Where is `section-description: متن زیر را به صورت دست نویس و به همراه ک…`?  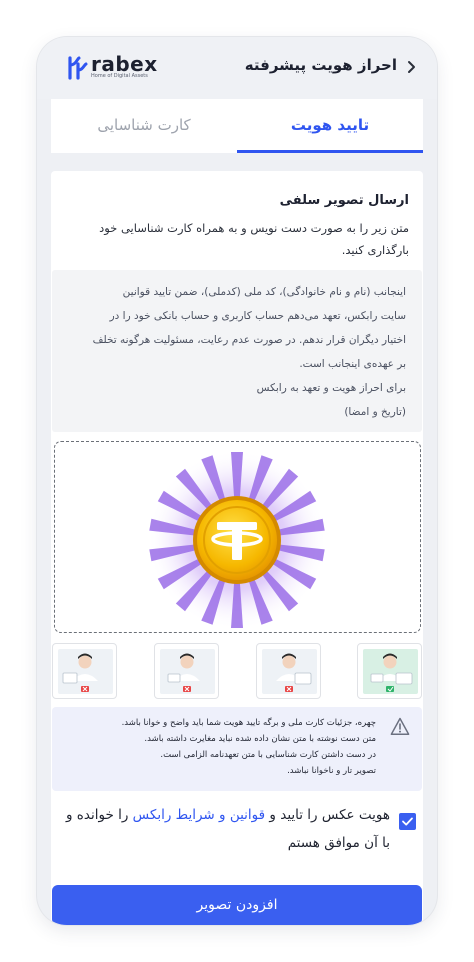 section-description: متن زیر را به صورت دست نویس و به همراه ک… is located at coordinates (254, 239).